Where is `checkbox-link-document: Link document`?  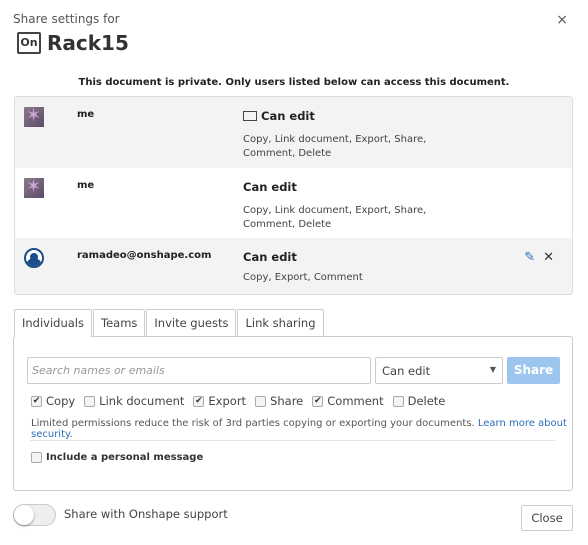 checkbox-link-document: Link document is located at coordinates (134, 401).